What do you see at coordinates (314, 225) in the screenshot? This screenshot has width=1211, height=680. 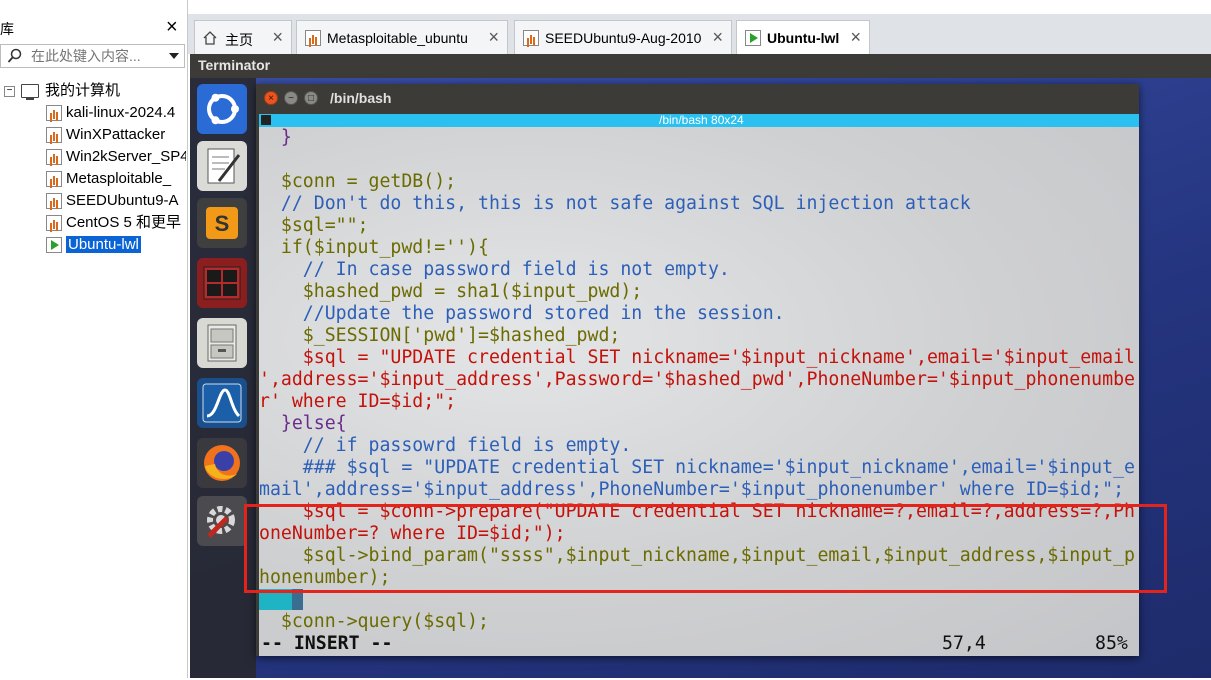 I see `code-line: $sql="";` at bounding box center [314, 225].